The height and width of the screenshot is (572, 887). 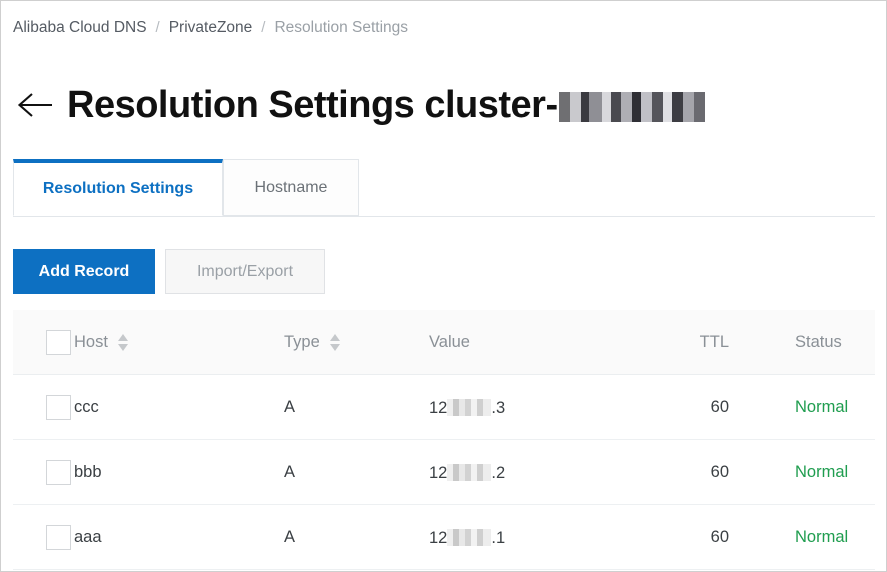 I want to click on add-record-button: Add Record, so click(x=84, y=271).